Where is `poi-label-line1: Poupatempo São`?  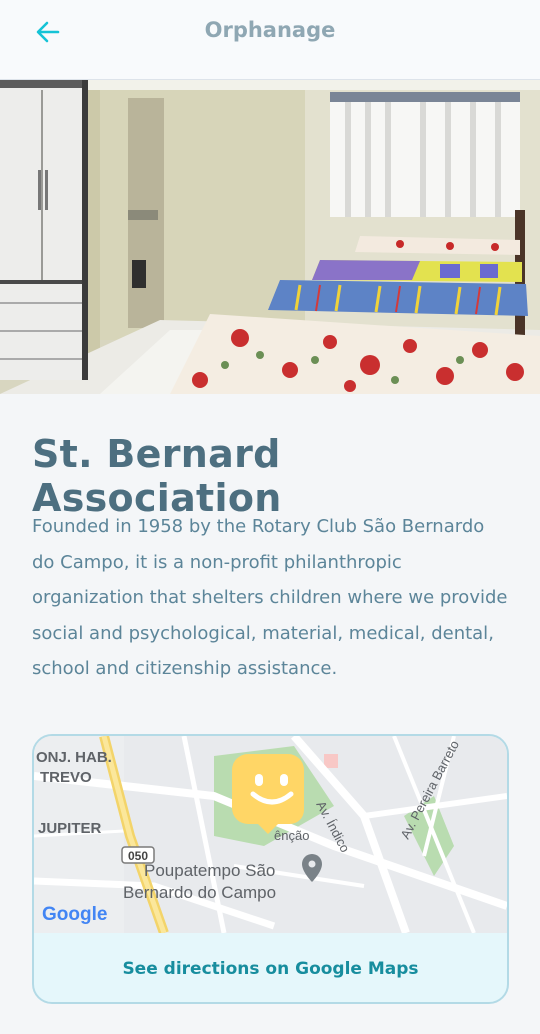 poi-label-line1: Poupatempo São is located at coordinates (209, 870).